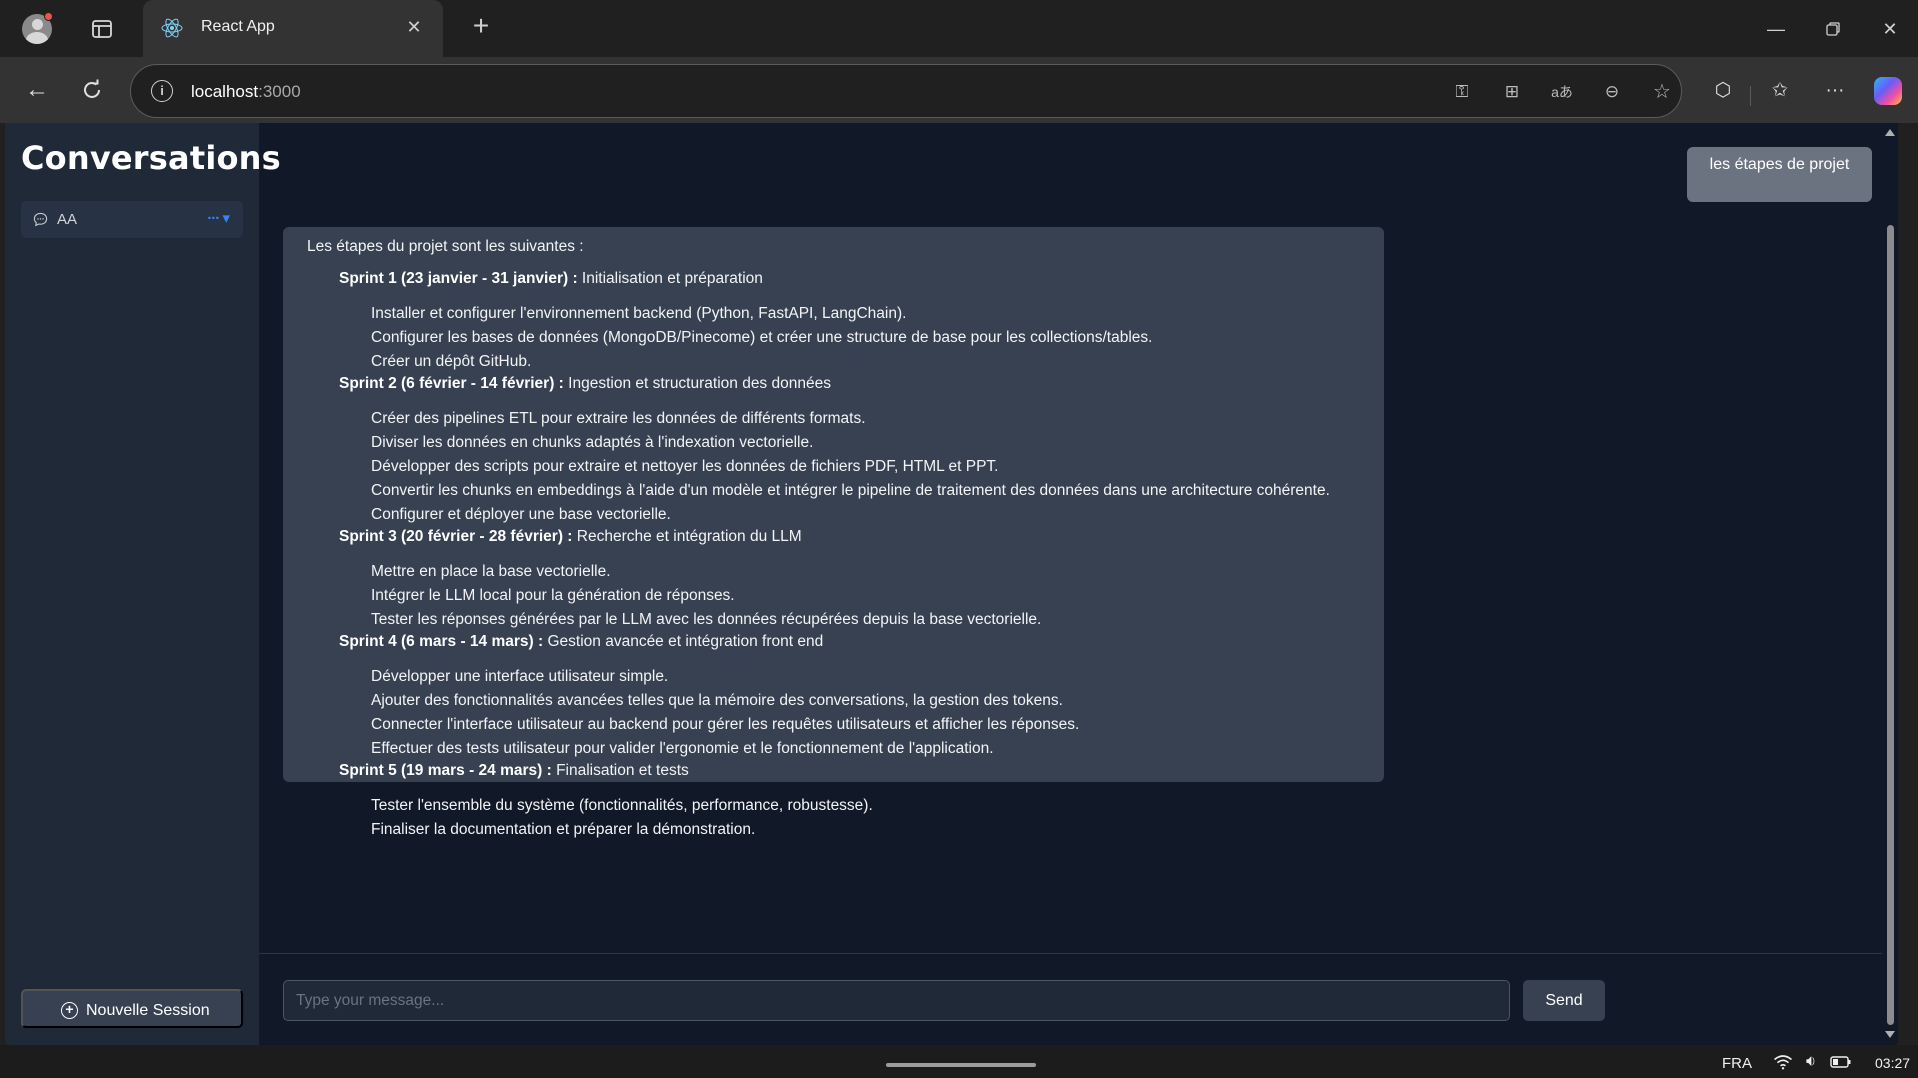 Image resolution: width=1918 pixels, height=1078 pixels. I want to click on message-input, so click(896, 1000).